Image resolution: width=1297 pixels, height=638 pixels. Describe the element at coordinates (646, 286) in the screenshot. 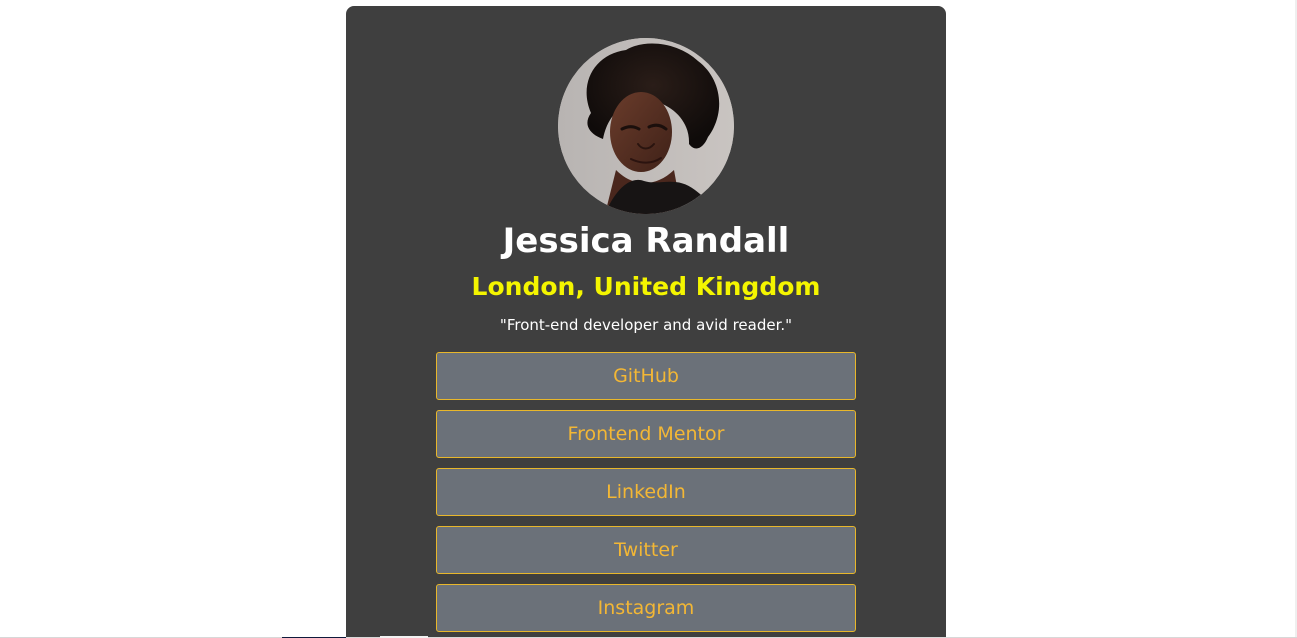

I see `profile-location: London, United Kingdom` at that location.